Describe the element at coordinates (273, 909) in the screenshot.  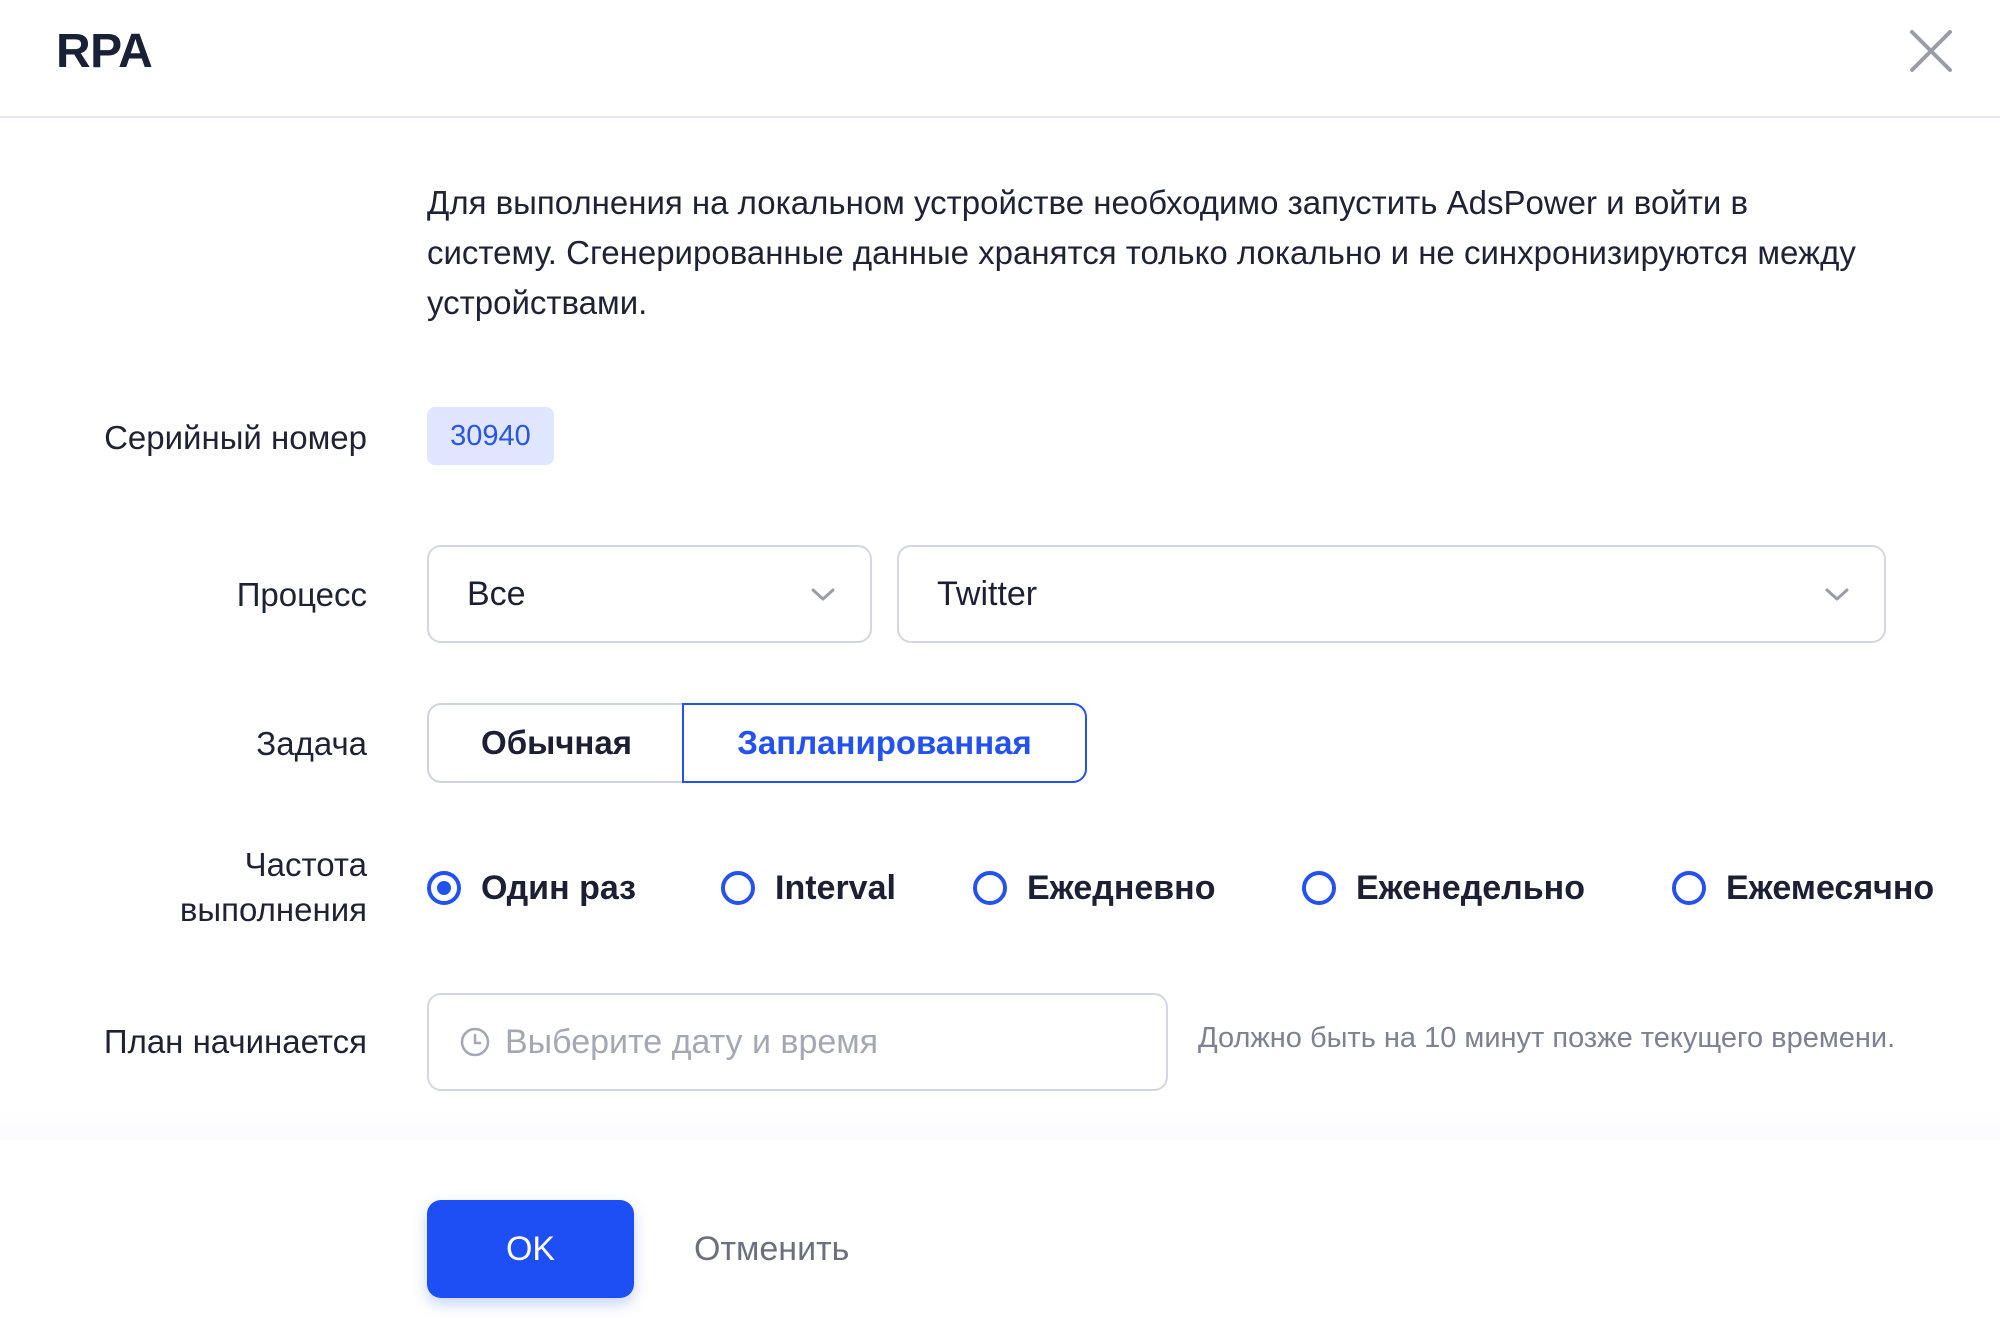
I see `frequency-label-line2: выполнения` at that location.